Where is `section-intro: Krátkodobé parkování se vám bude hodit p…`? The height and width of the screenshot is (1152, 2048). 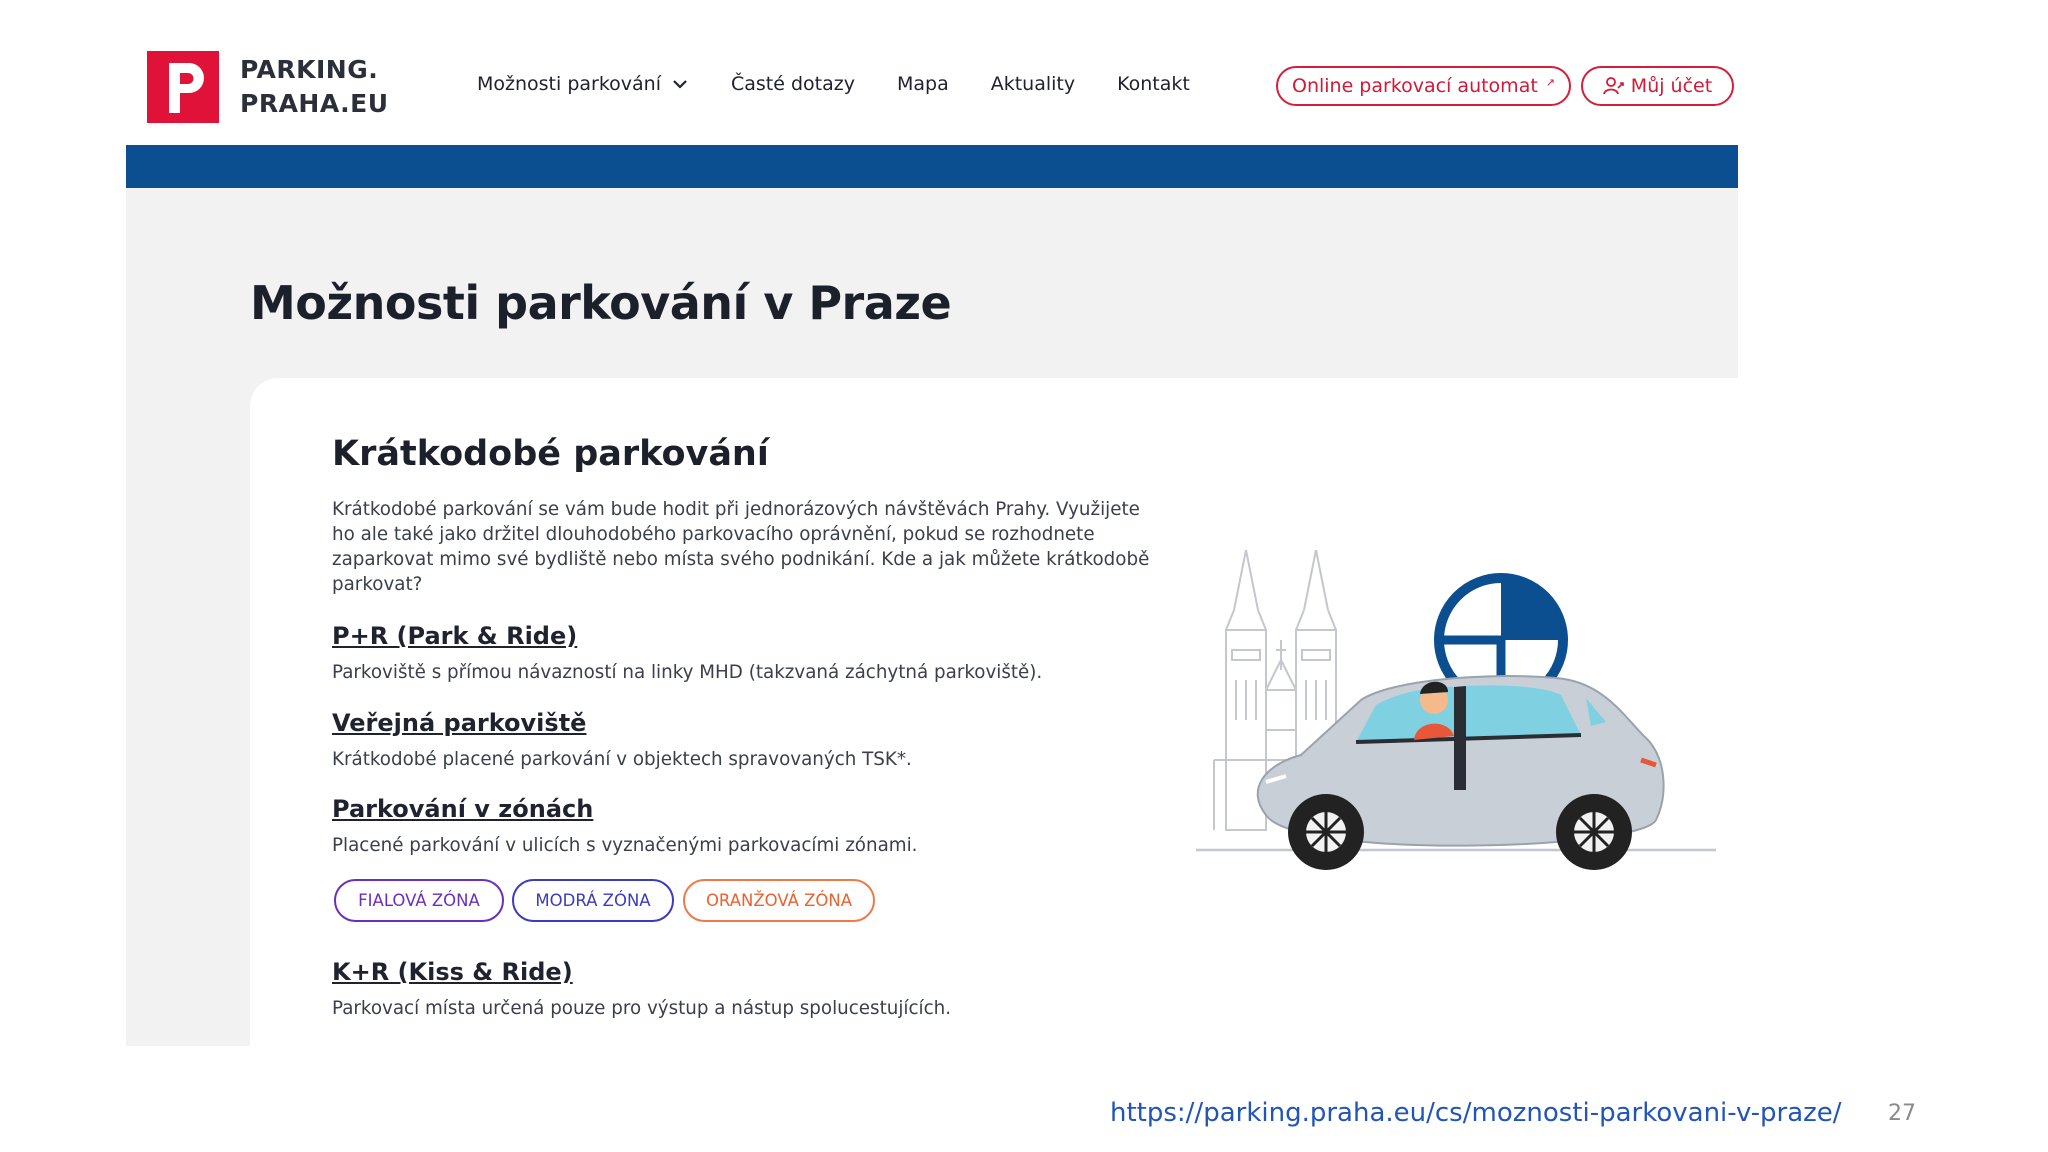
section-intro: Krátkodobé parkování se vám bude hodit p… is located at coordinates (741, 547).